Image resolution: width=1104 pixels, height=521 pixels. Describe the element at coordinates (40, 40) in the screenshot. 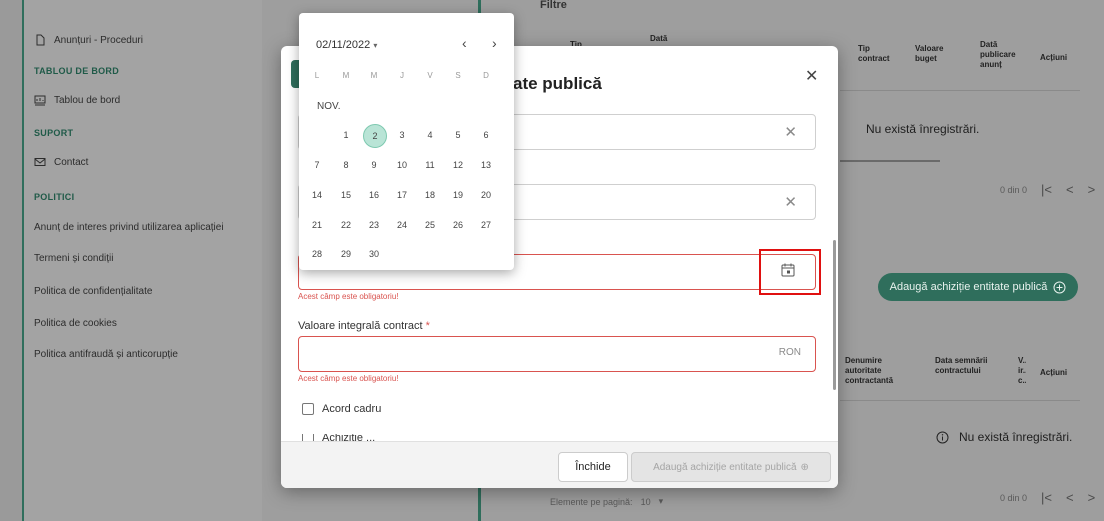

I see `document-icon` at that location.